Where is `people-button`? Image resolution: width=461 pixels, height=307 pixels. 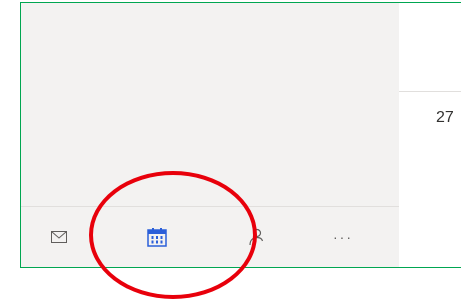
people-button is located at coordinates (255, 237).